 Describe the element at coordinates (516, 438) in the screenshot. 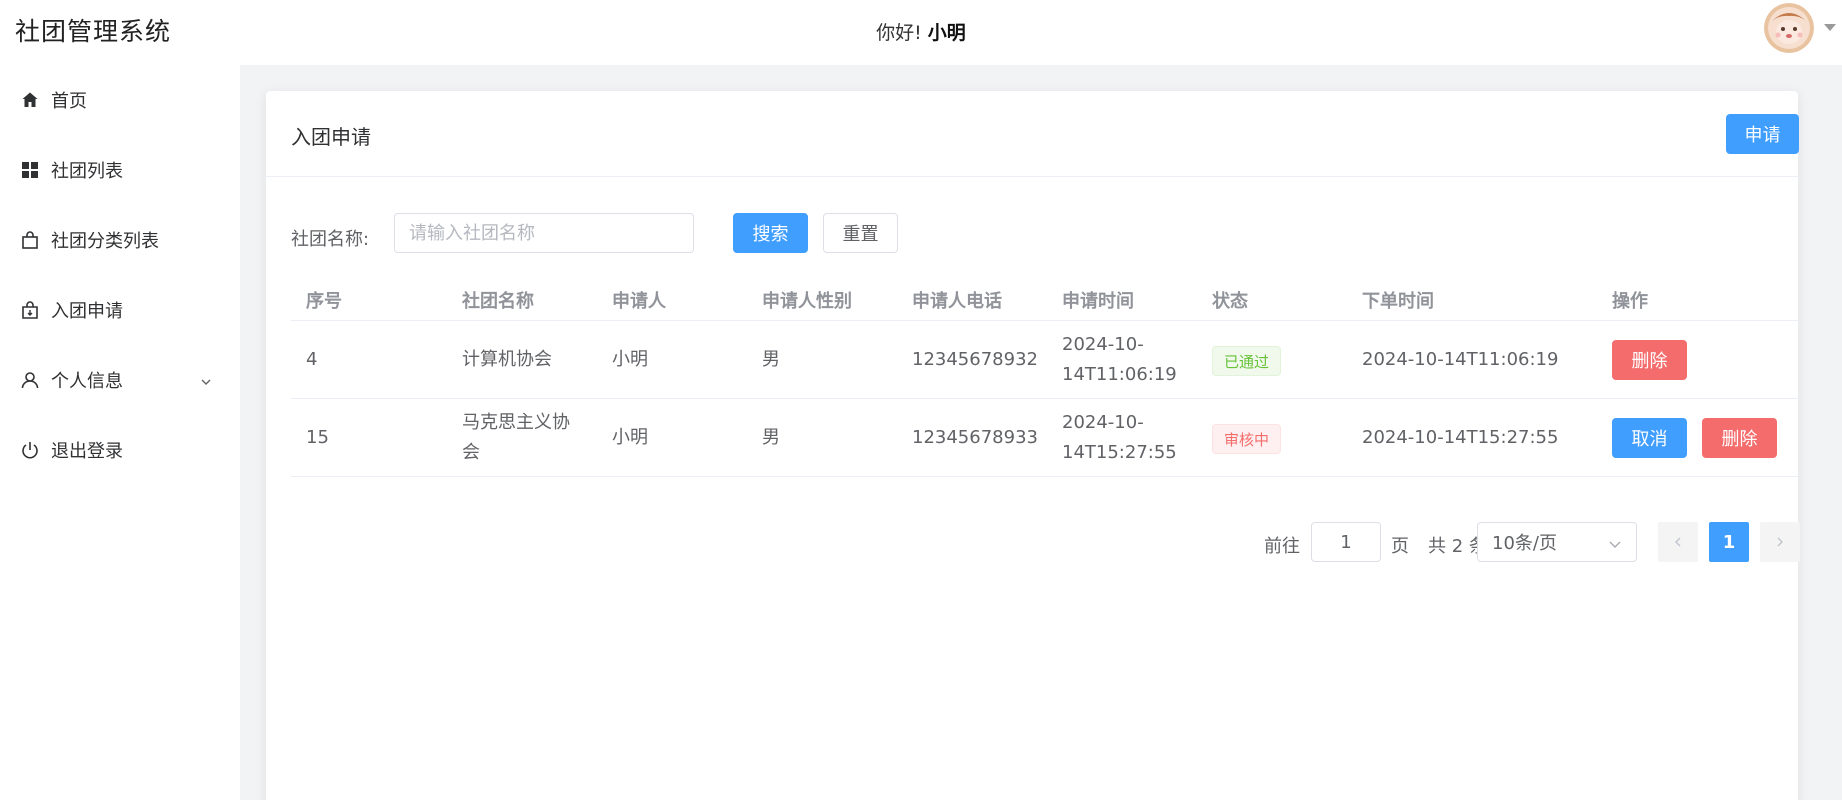

I see `cell-club-name: 马克思主义协 会` at that location.